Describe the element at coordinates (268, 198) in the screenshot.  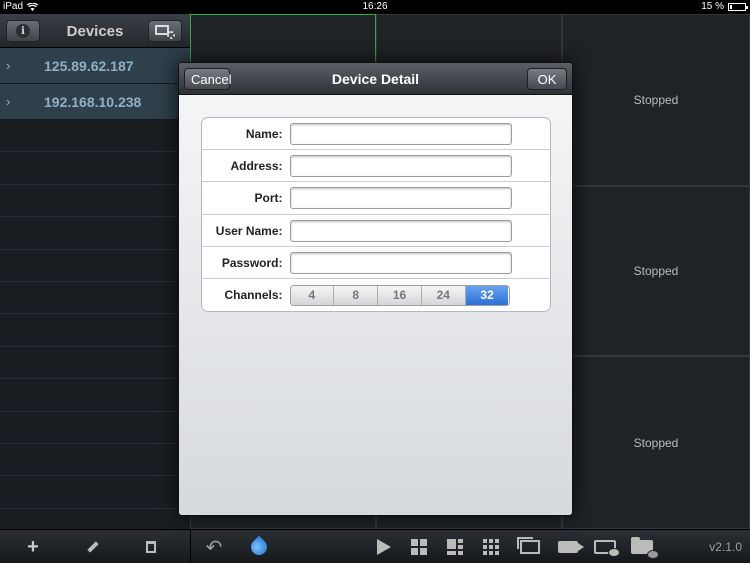
I see `port-label: Port:` at that location.